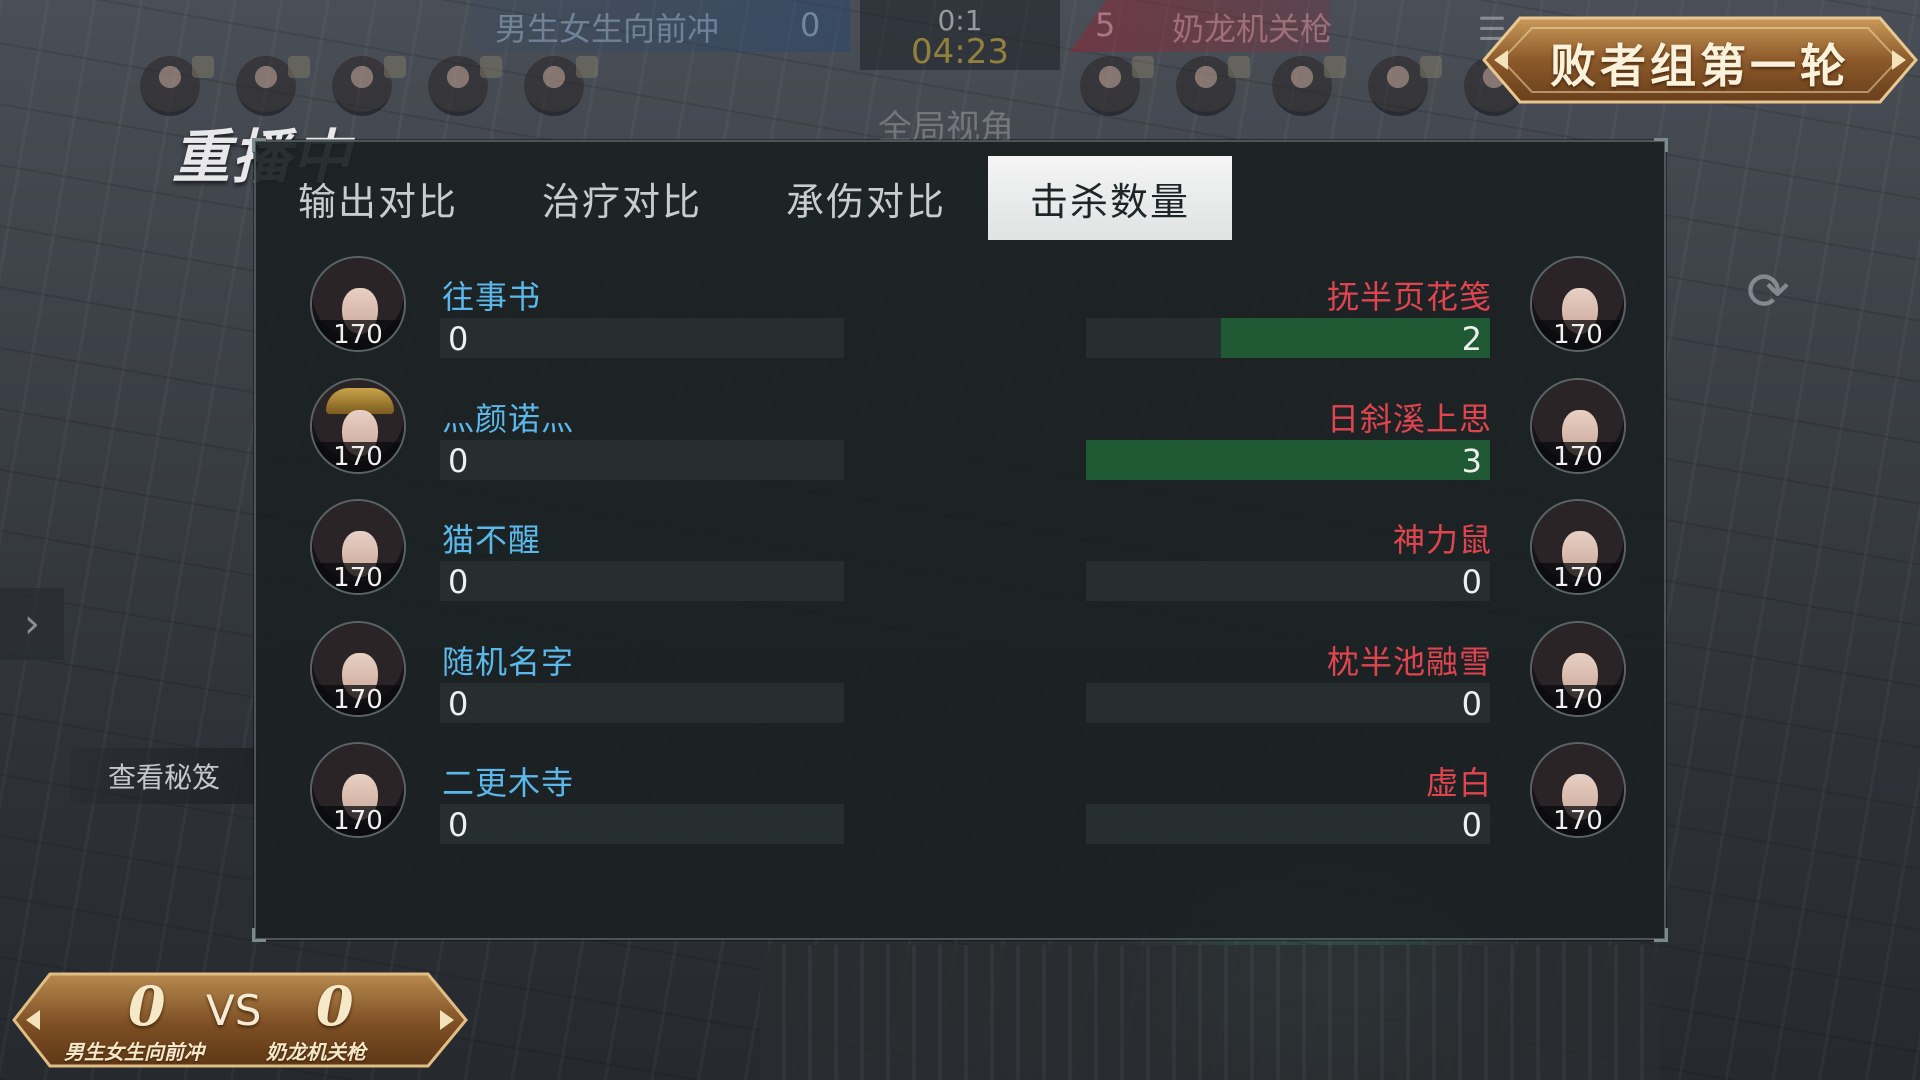 The image size is (1920, 1080). I want to click on vs-score-left: 0, so click(147, 1006).